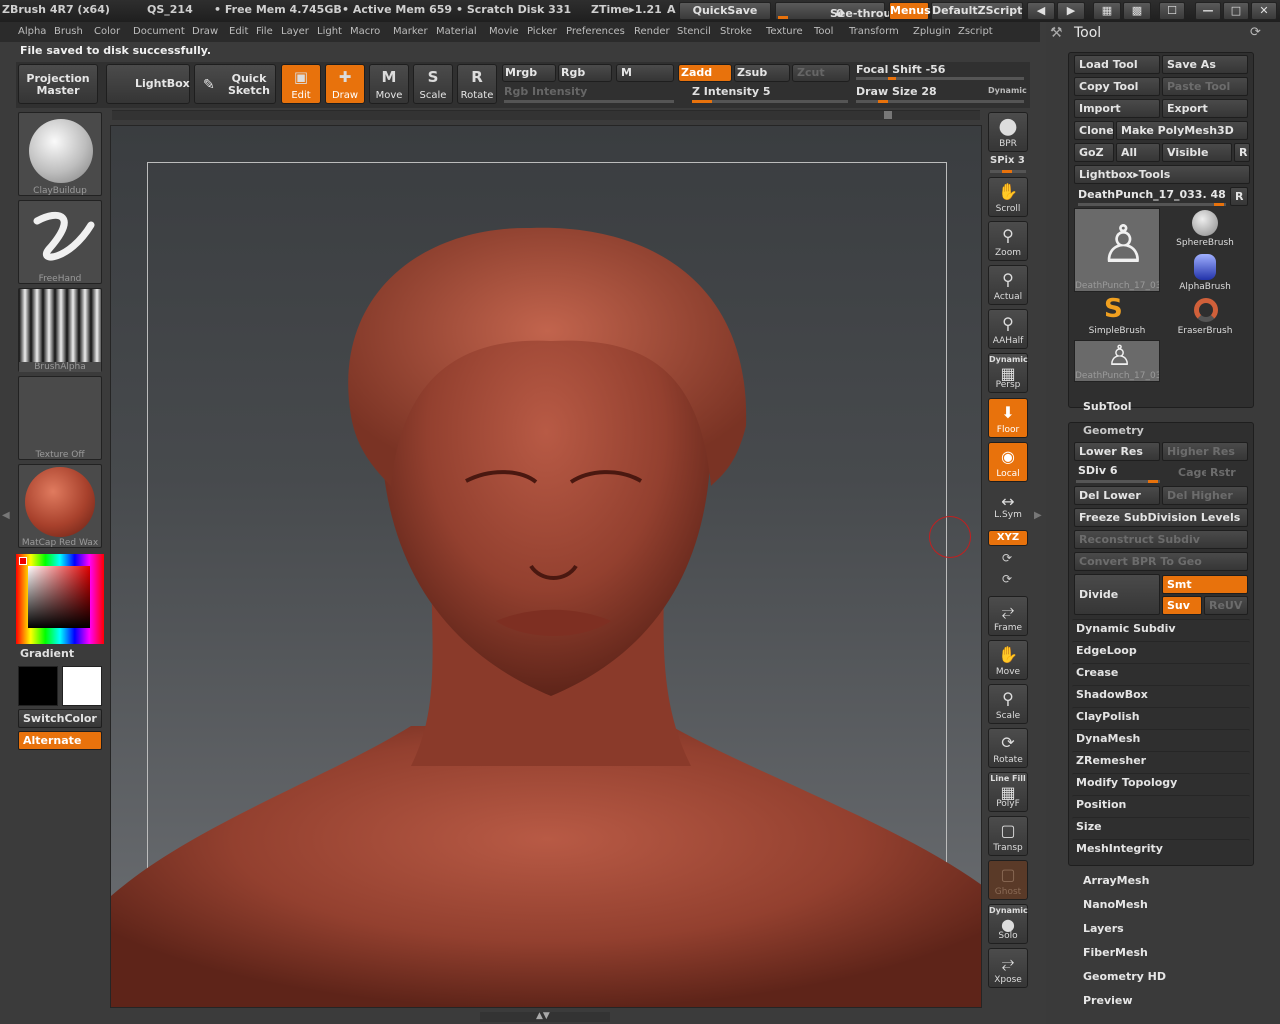 The image size is (1280, 1024). What do you see at coordinates (1161, 650) in the screenshot?
I see `geometry-item-edgeloop: EdgeLoop` at bounding box center [1161, 650].